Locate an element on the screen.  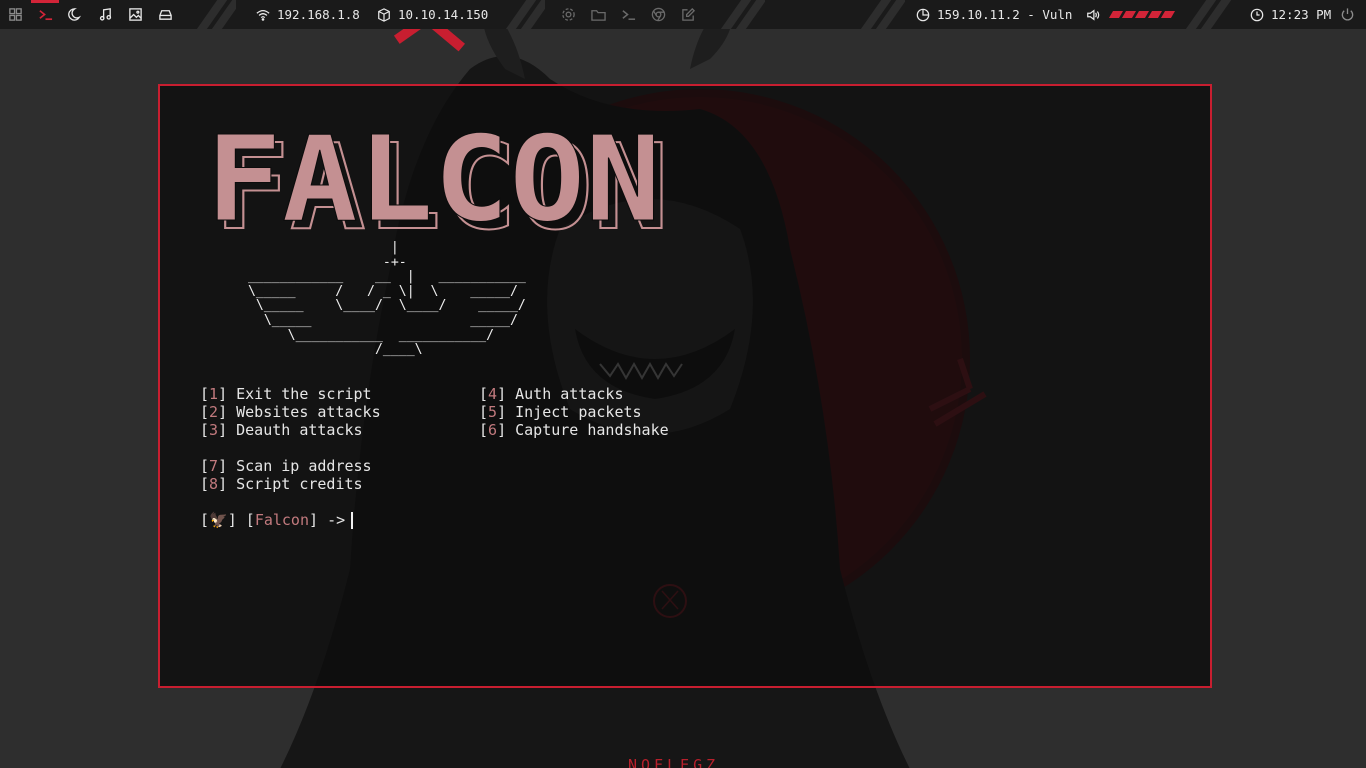
local-ip: 192.168.1.8 is located at coordinates (318, 14).